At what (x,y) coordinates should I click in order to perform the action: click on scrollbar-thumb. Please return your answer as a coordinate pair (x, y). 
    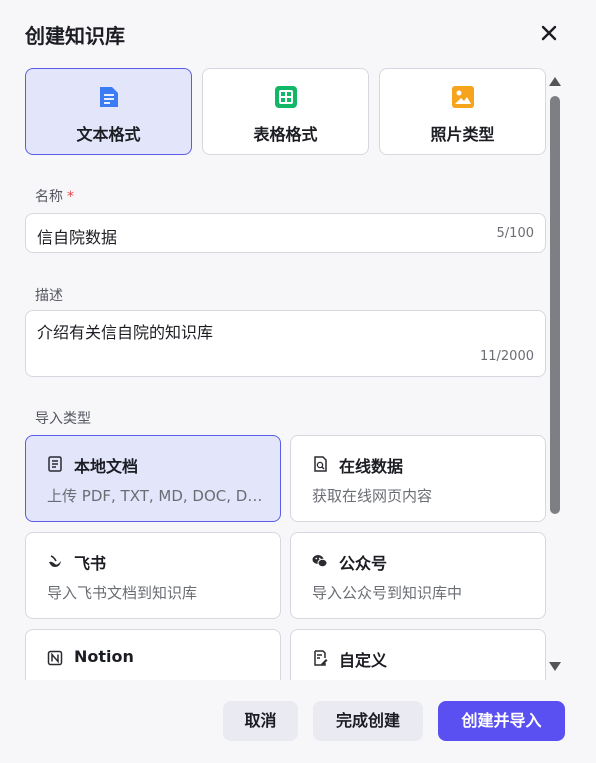
    Looking at the image, I should click on (555, 305).